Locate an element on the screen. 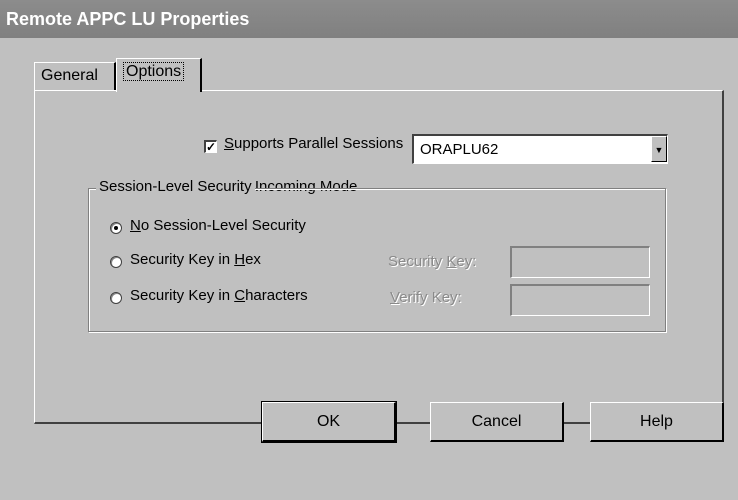 The width and height of the screenshot is (738, 500). radio-security-hex-label: Security Key in Hex is located at coordinates (195, 259).